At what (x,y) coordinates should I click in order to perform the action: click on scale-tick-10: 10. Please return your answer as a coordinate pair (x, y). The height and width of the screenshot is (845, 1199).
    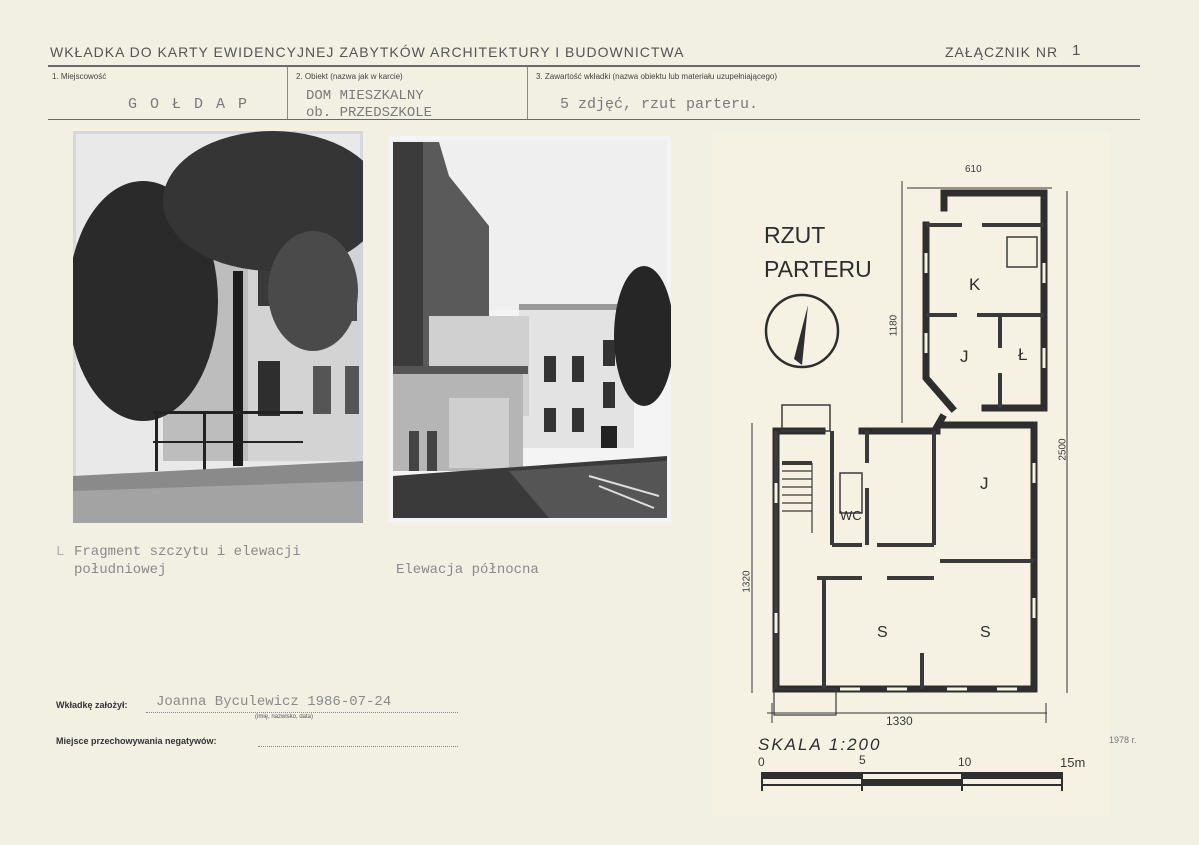
    Looking at the image, I should click on (965, 762).